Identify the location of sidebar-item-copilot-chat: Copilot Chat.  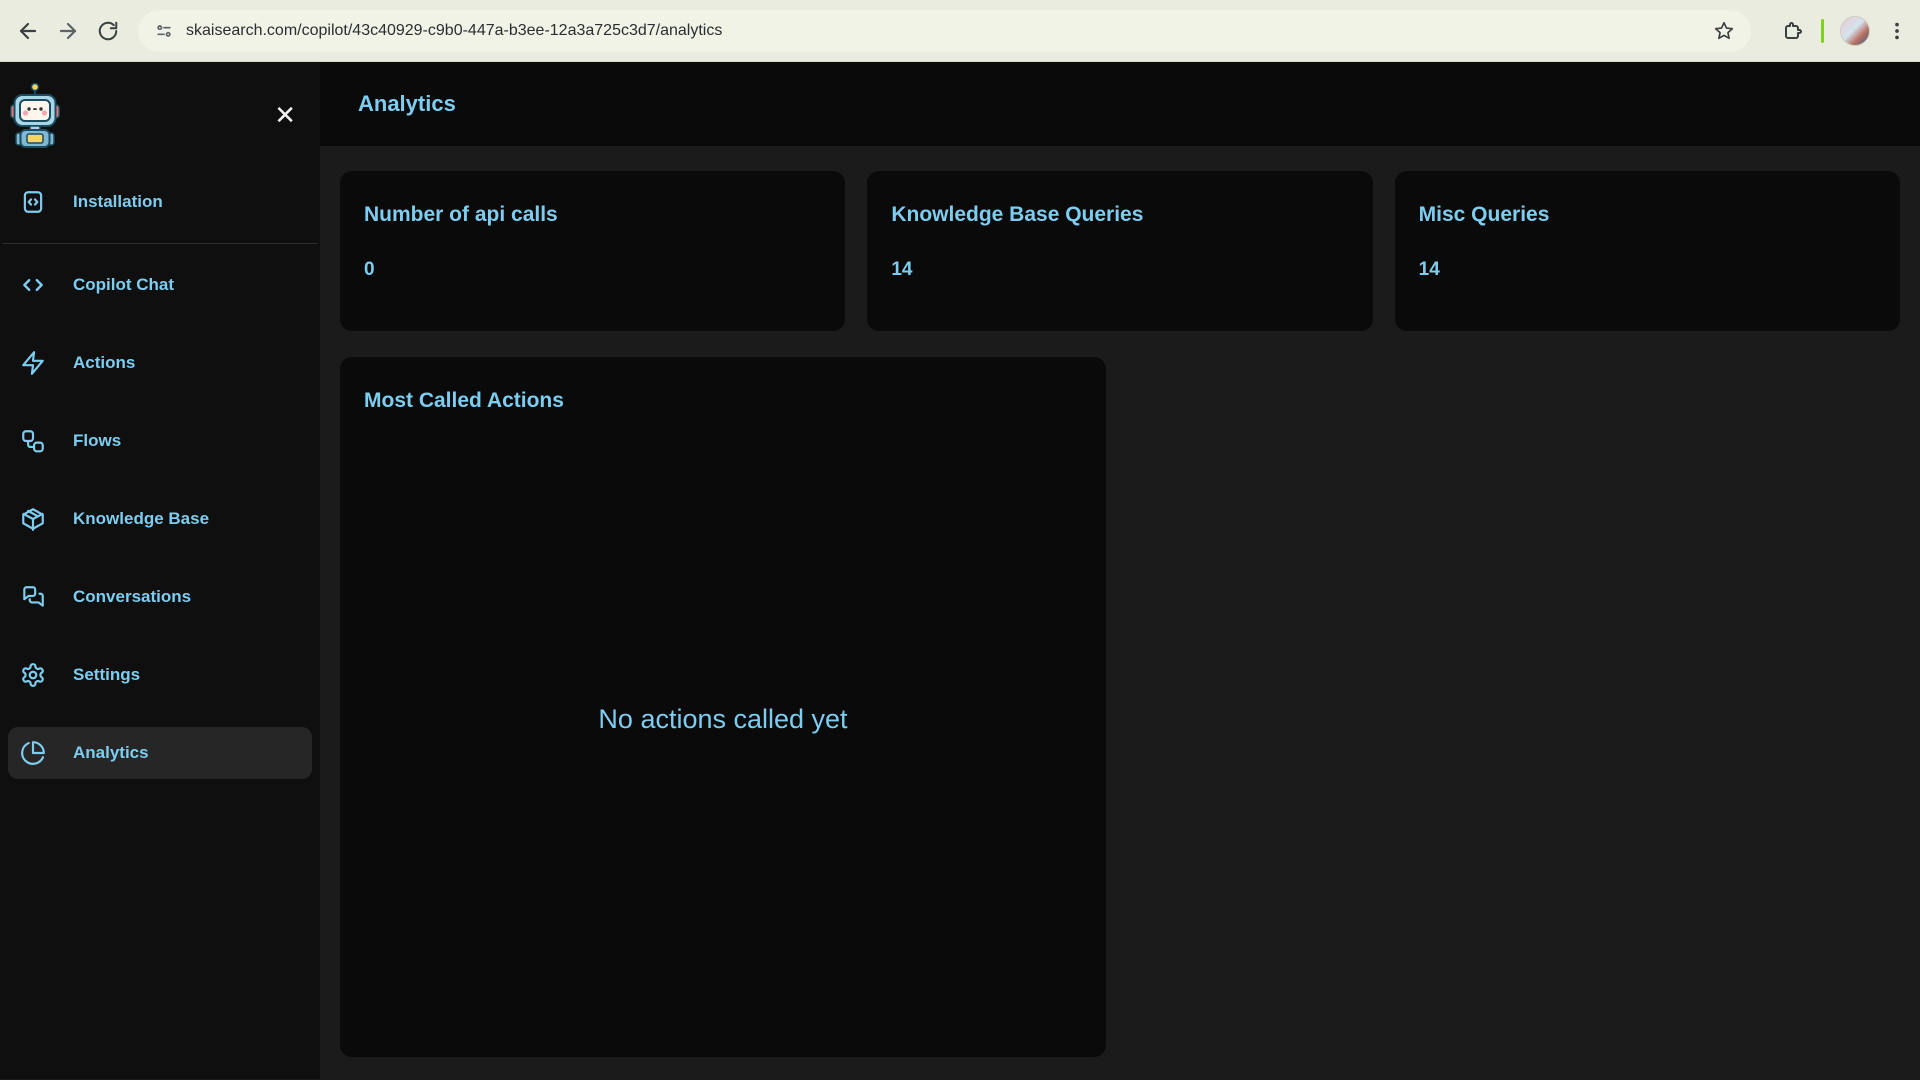
(160, 285).